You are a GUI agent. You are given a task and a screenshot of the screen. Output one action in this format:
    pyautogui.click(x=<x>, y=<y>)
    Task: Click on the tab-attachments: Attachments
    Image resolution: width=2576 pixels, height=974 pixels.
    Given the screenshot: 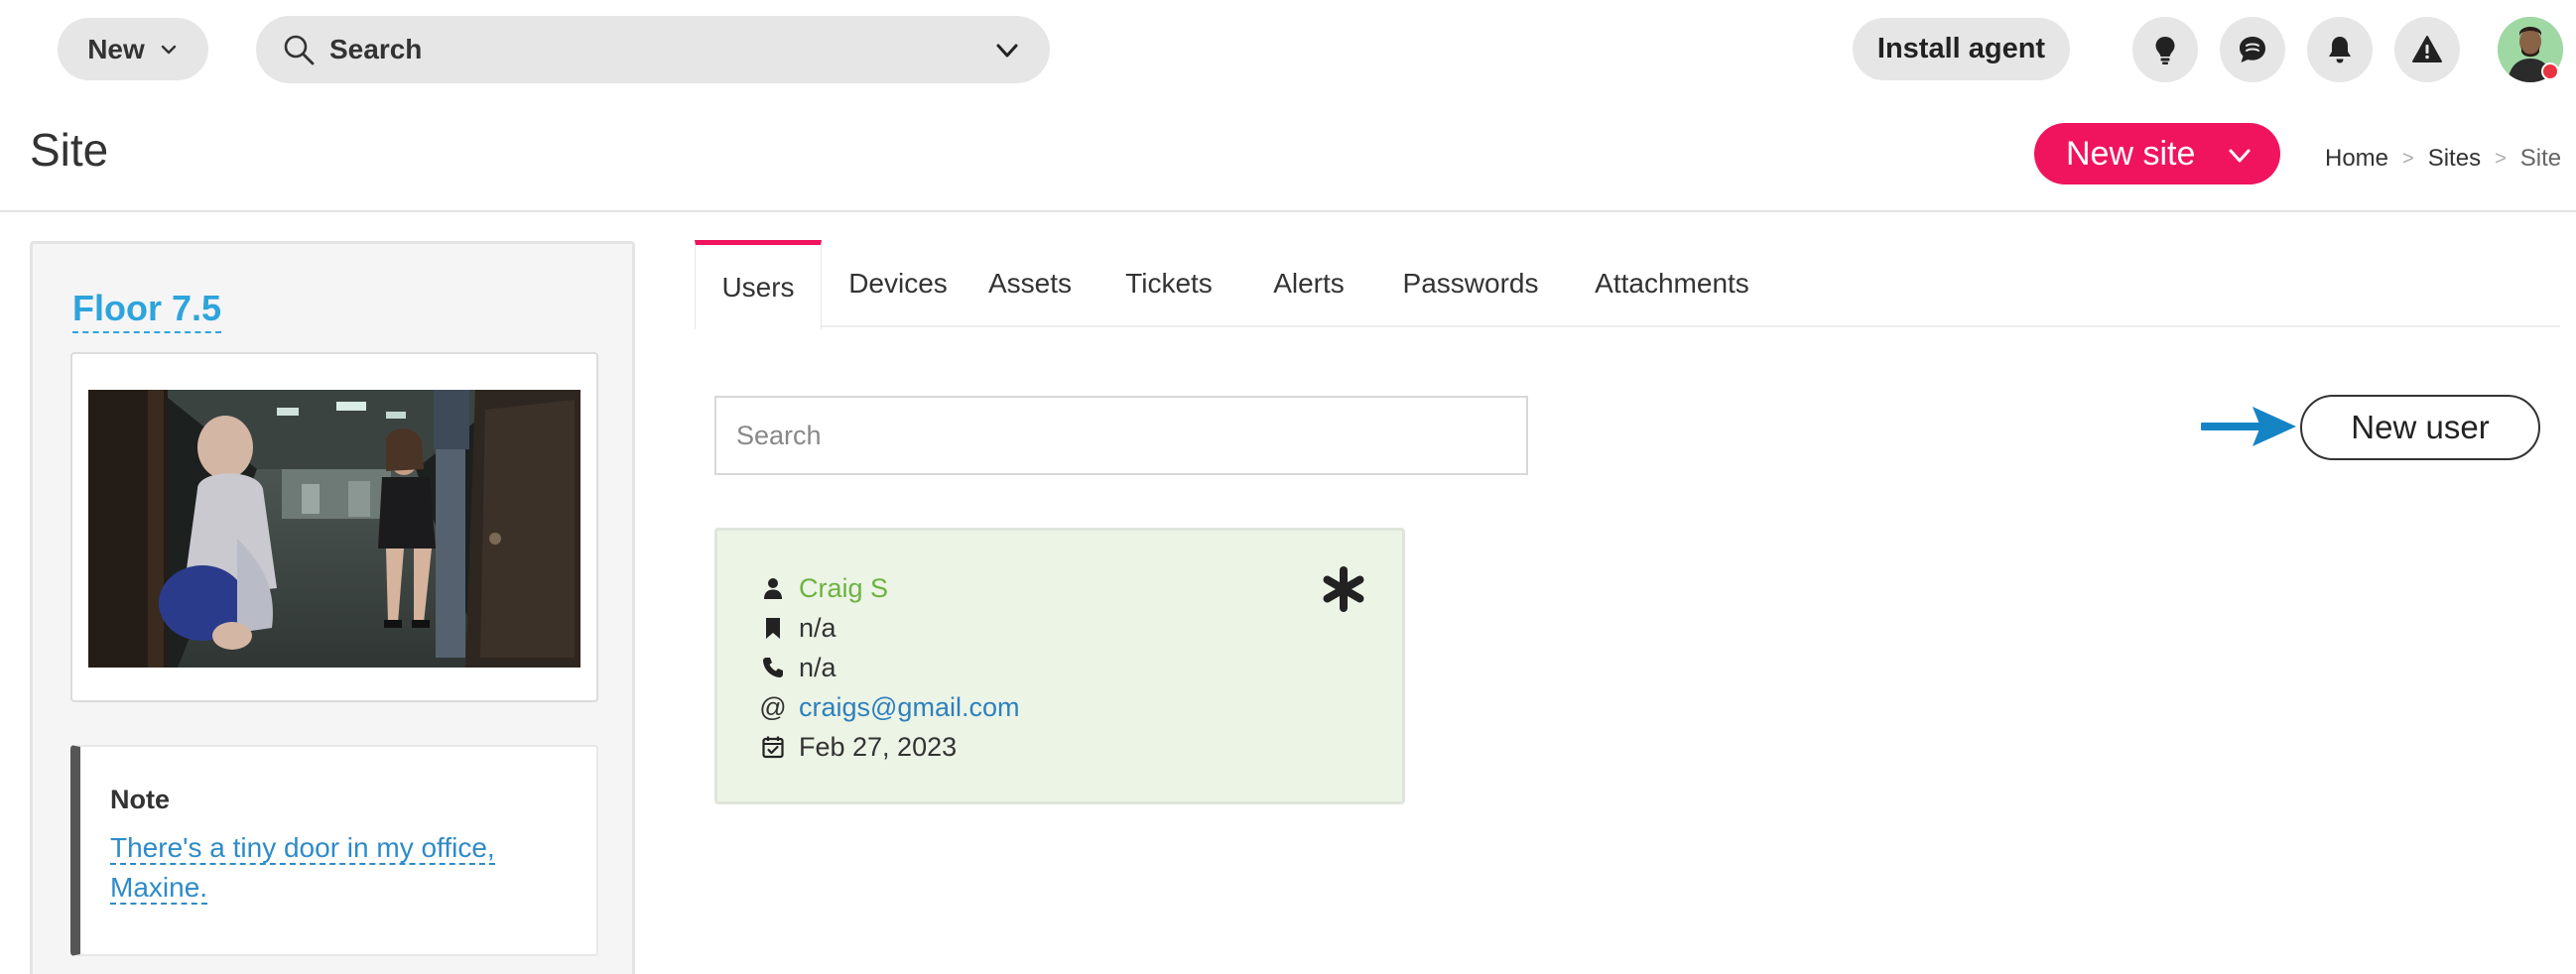 What is the action you would take?
    pyautogui.click(x=1672, y=283)
    